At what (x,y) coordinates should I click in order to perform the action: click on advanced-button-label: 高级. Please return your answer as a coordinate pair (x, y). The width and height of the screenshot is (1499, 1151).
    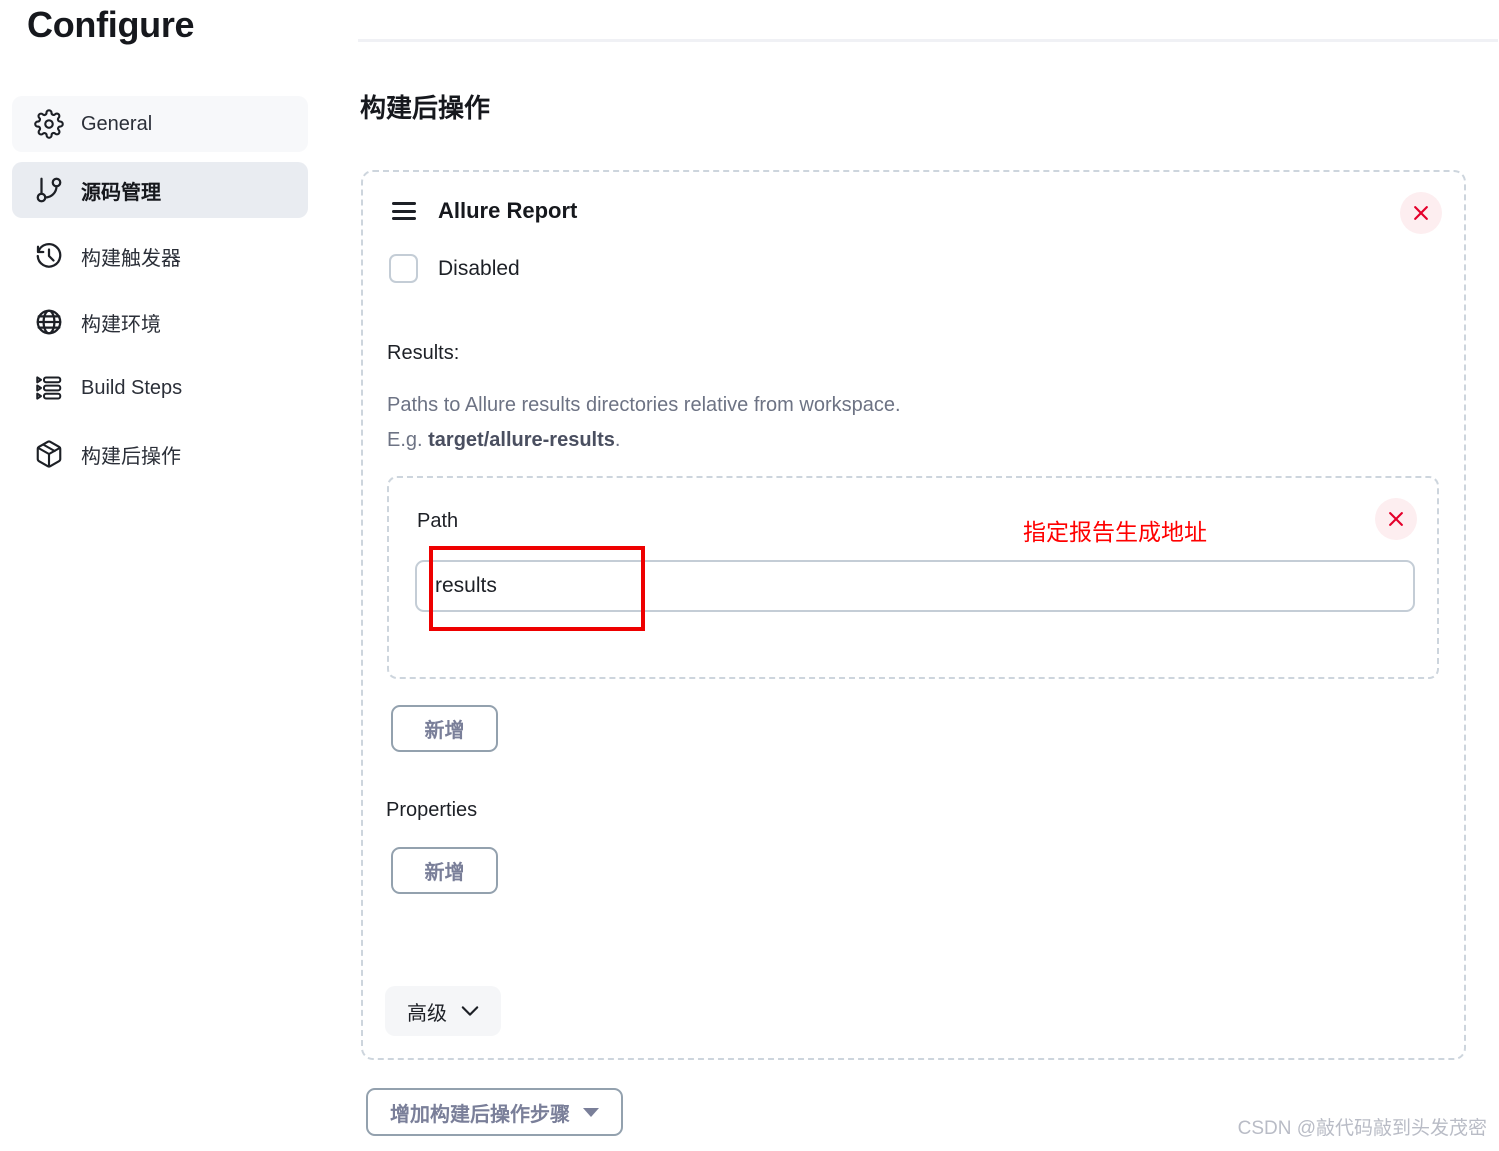
    Looking at the image, I should click on (427, 1013).